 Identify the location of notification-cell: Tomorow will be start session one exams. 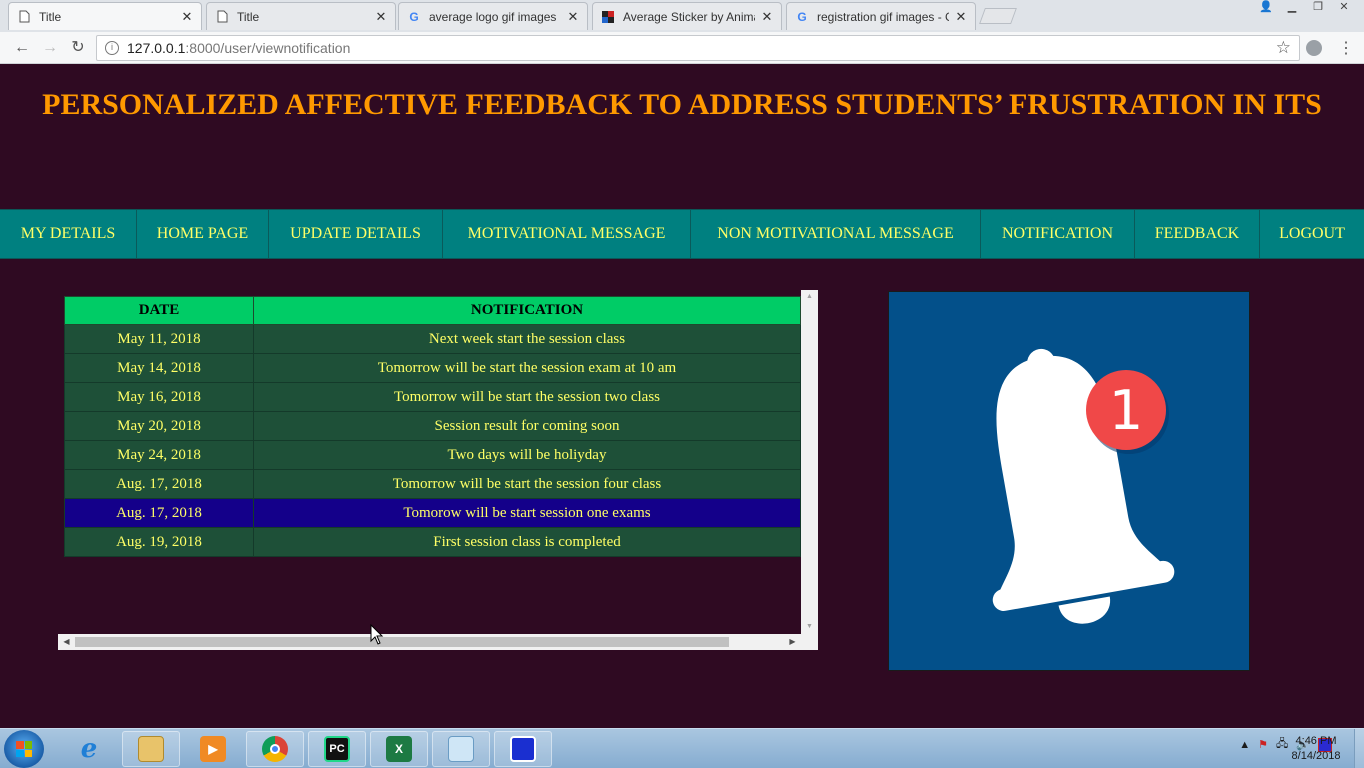
(527, 513).